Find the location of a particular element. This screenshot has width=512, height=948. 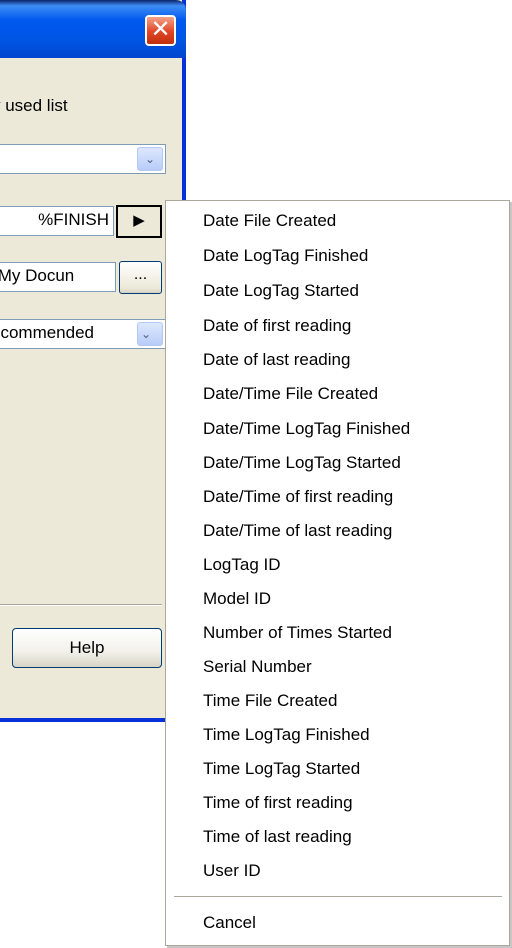

menu-item: Number of Times Started is located at coordinates (297, 633).